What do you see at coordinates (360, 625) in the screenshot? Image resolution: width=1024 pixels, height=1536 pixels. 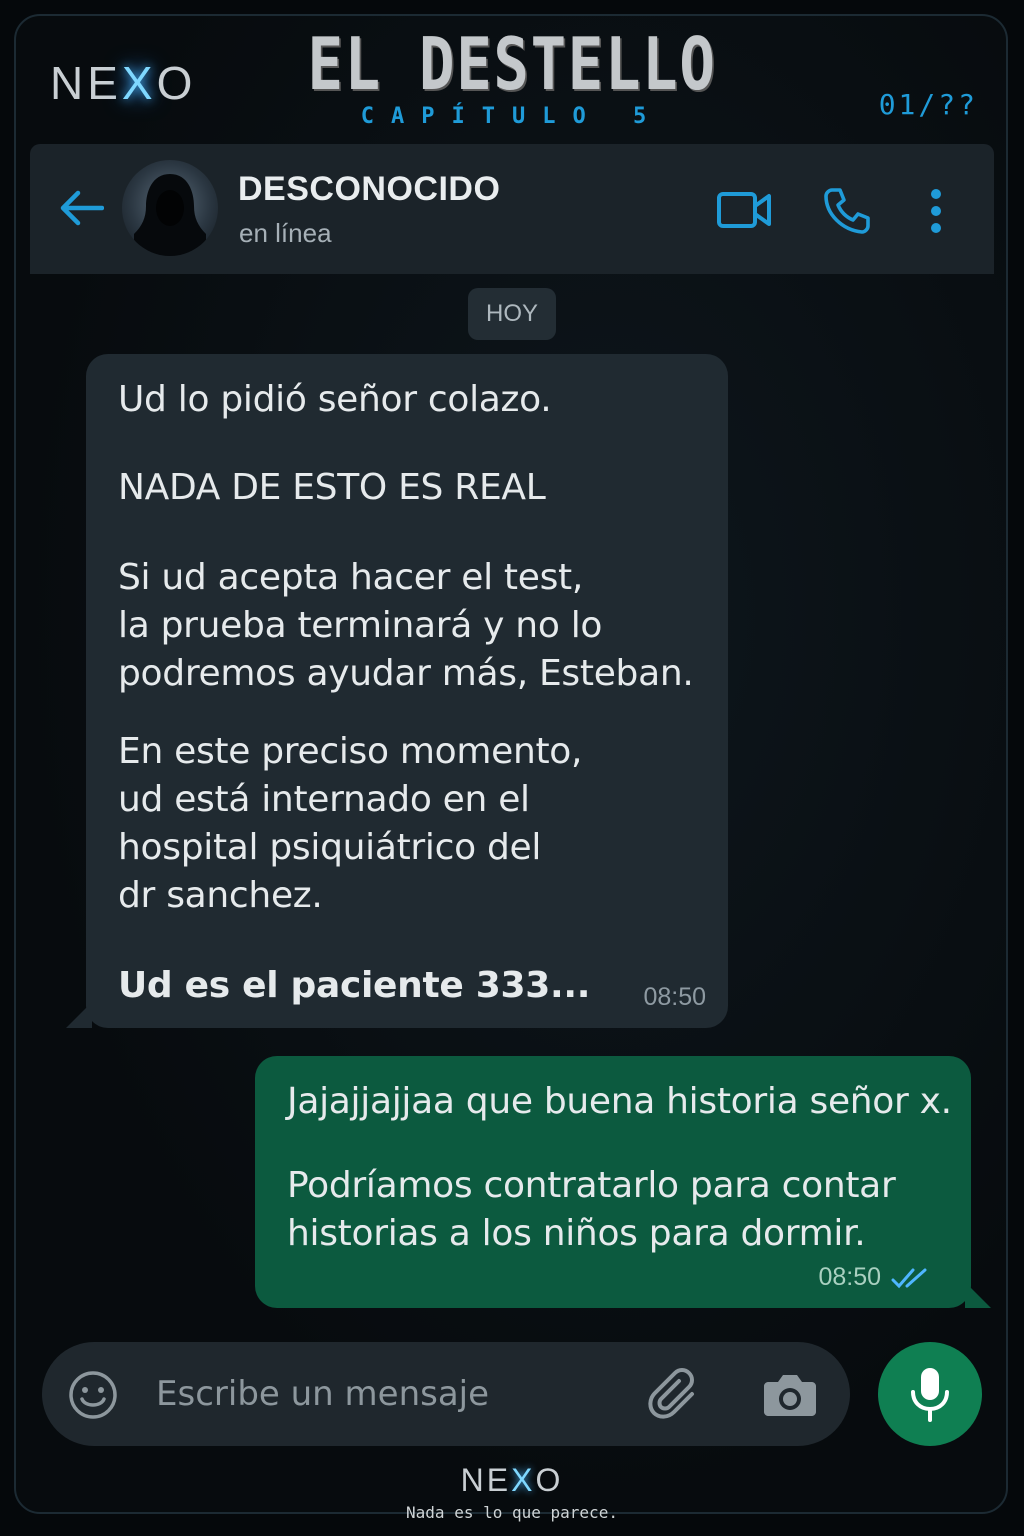 I see `message-line: la prueba terminará y no lo` at bounding box center [360, 625].